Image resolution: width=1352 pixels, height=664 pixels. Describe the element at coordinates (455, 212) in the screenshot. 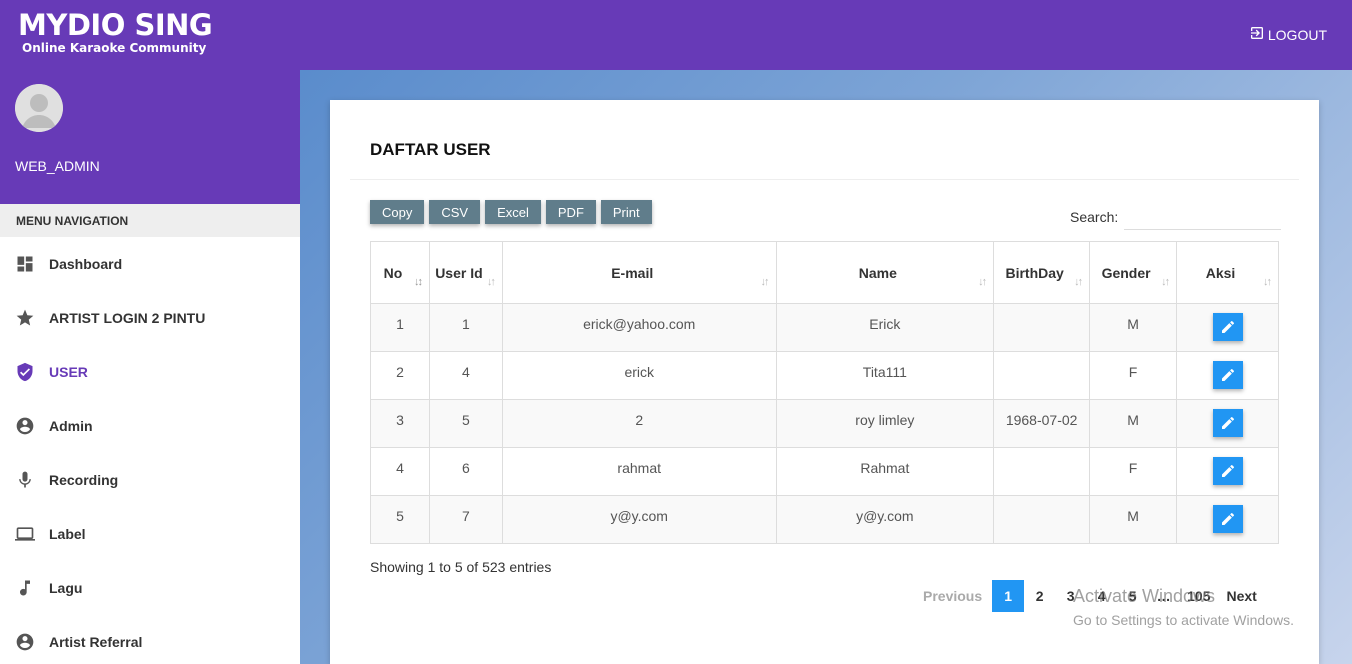

I see `csv-button: CSV` at that location.